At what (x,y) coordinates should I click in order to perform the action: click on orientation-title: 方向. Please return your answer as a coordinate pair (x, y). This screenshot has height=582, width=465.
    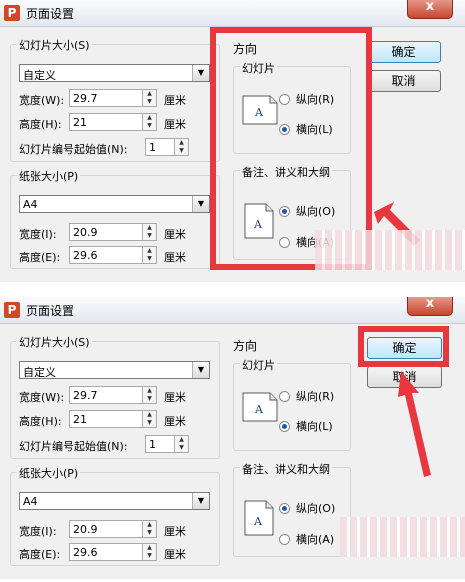
    Looking at the image, I should click on (245, 346).